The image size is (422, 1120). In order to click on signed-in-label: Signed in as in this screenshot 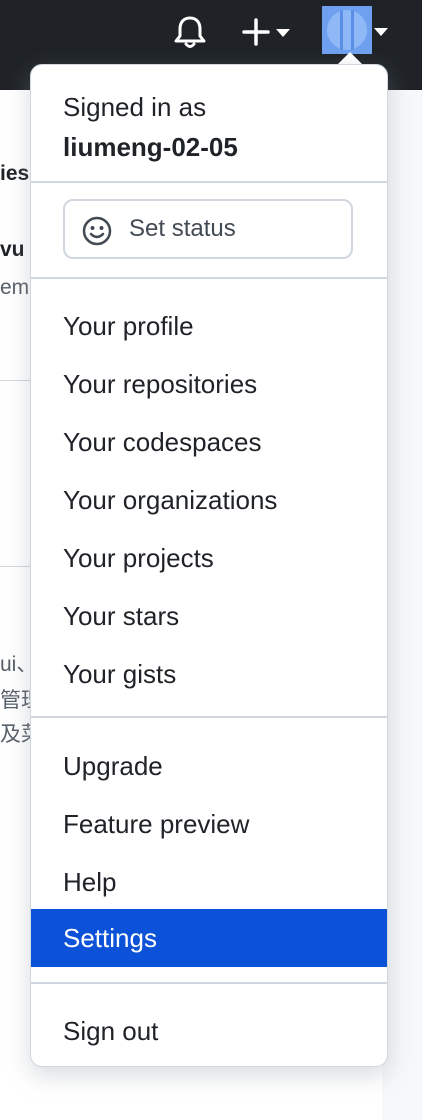, I will do `click(135, 107)`.